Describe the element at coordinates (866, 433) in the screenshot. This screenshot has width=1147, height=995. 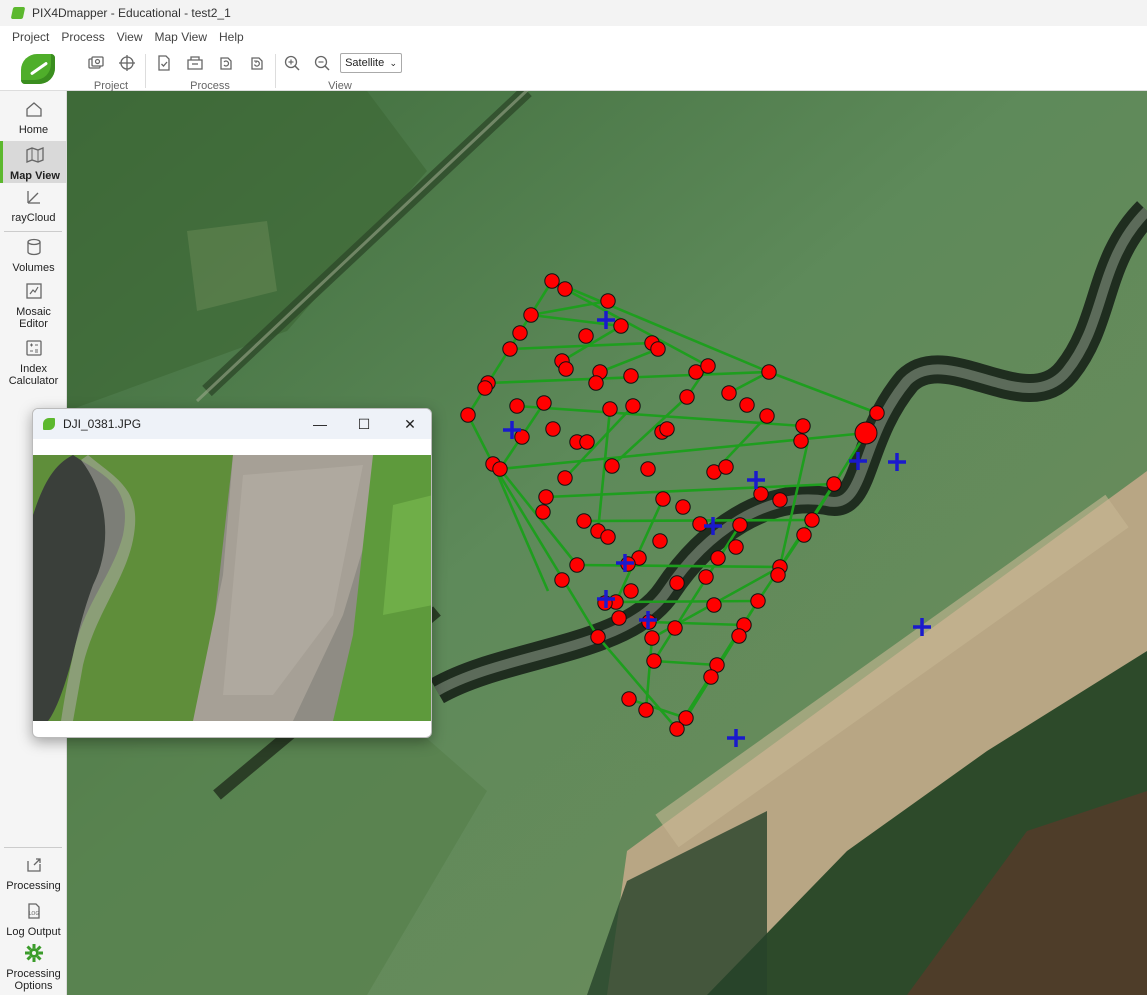
I see `selected-camera-marker` at that location.